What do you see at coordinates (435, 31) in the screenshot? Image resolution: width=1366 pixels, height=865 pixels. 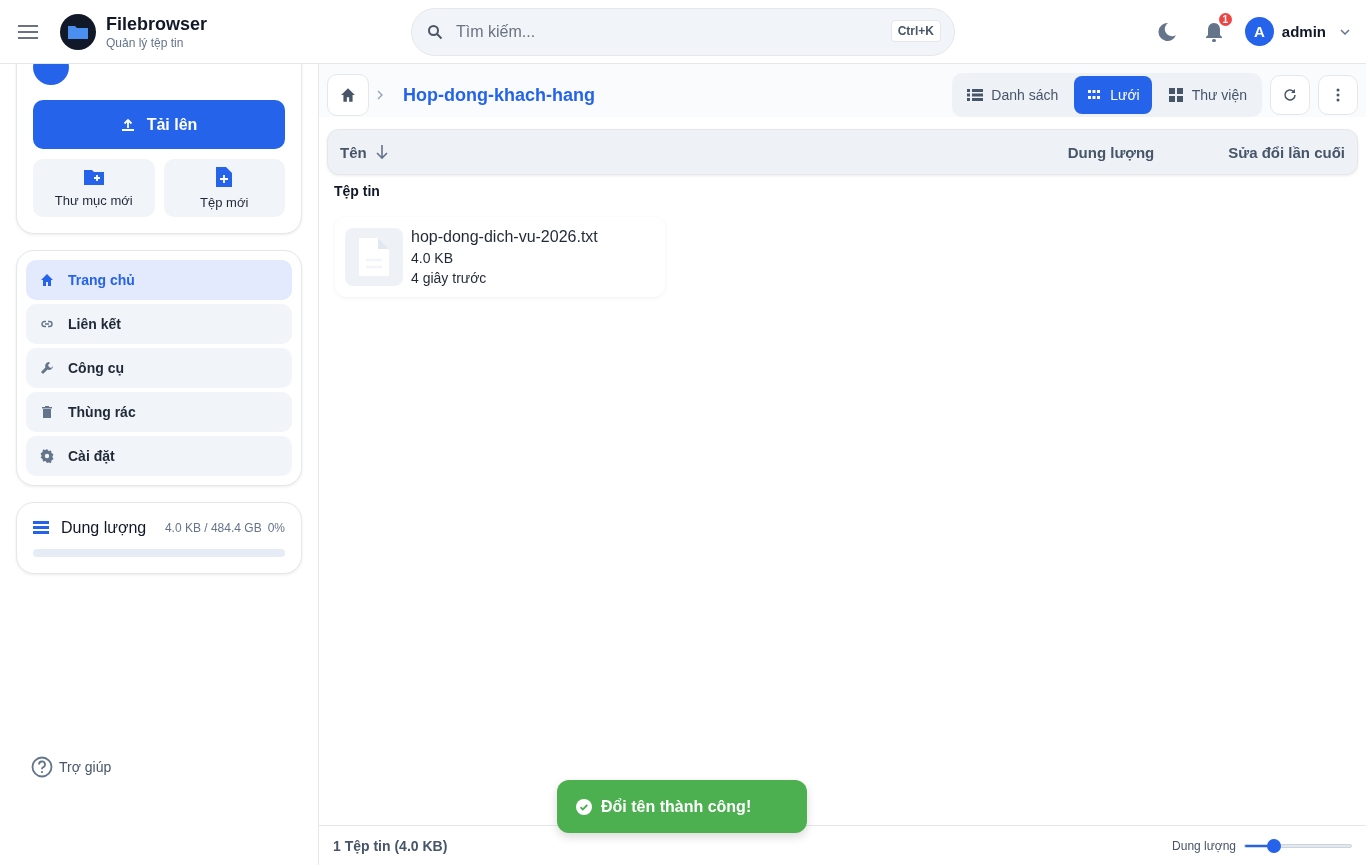 I see `search-icon` at bounding box center [435, 31].